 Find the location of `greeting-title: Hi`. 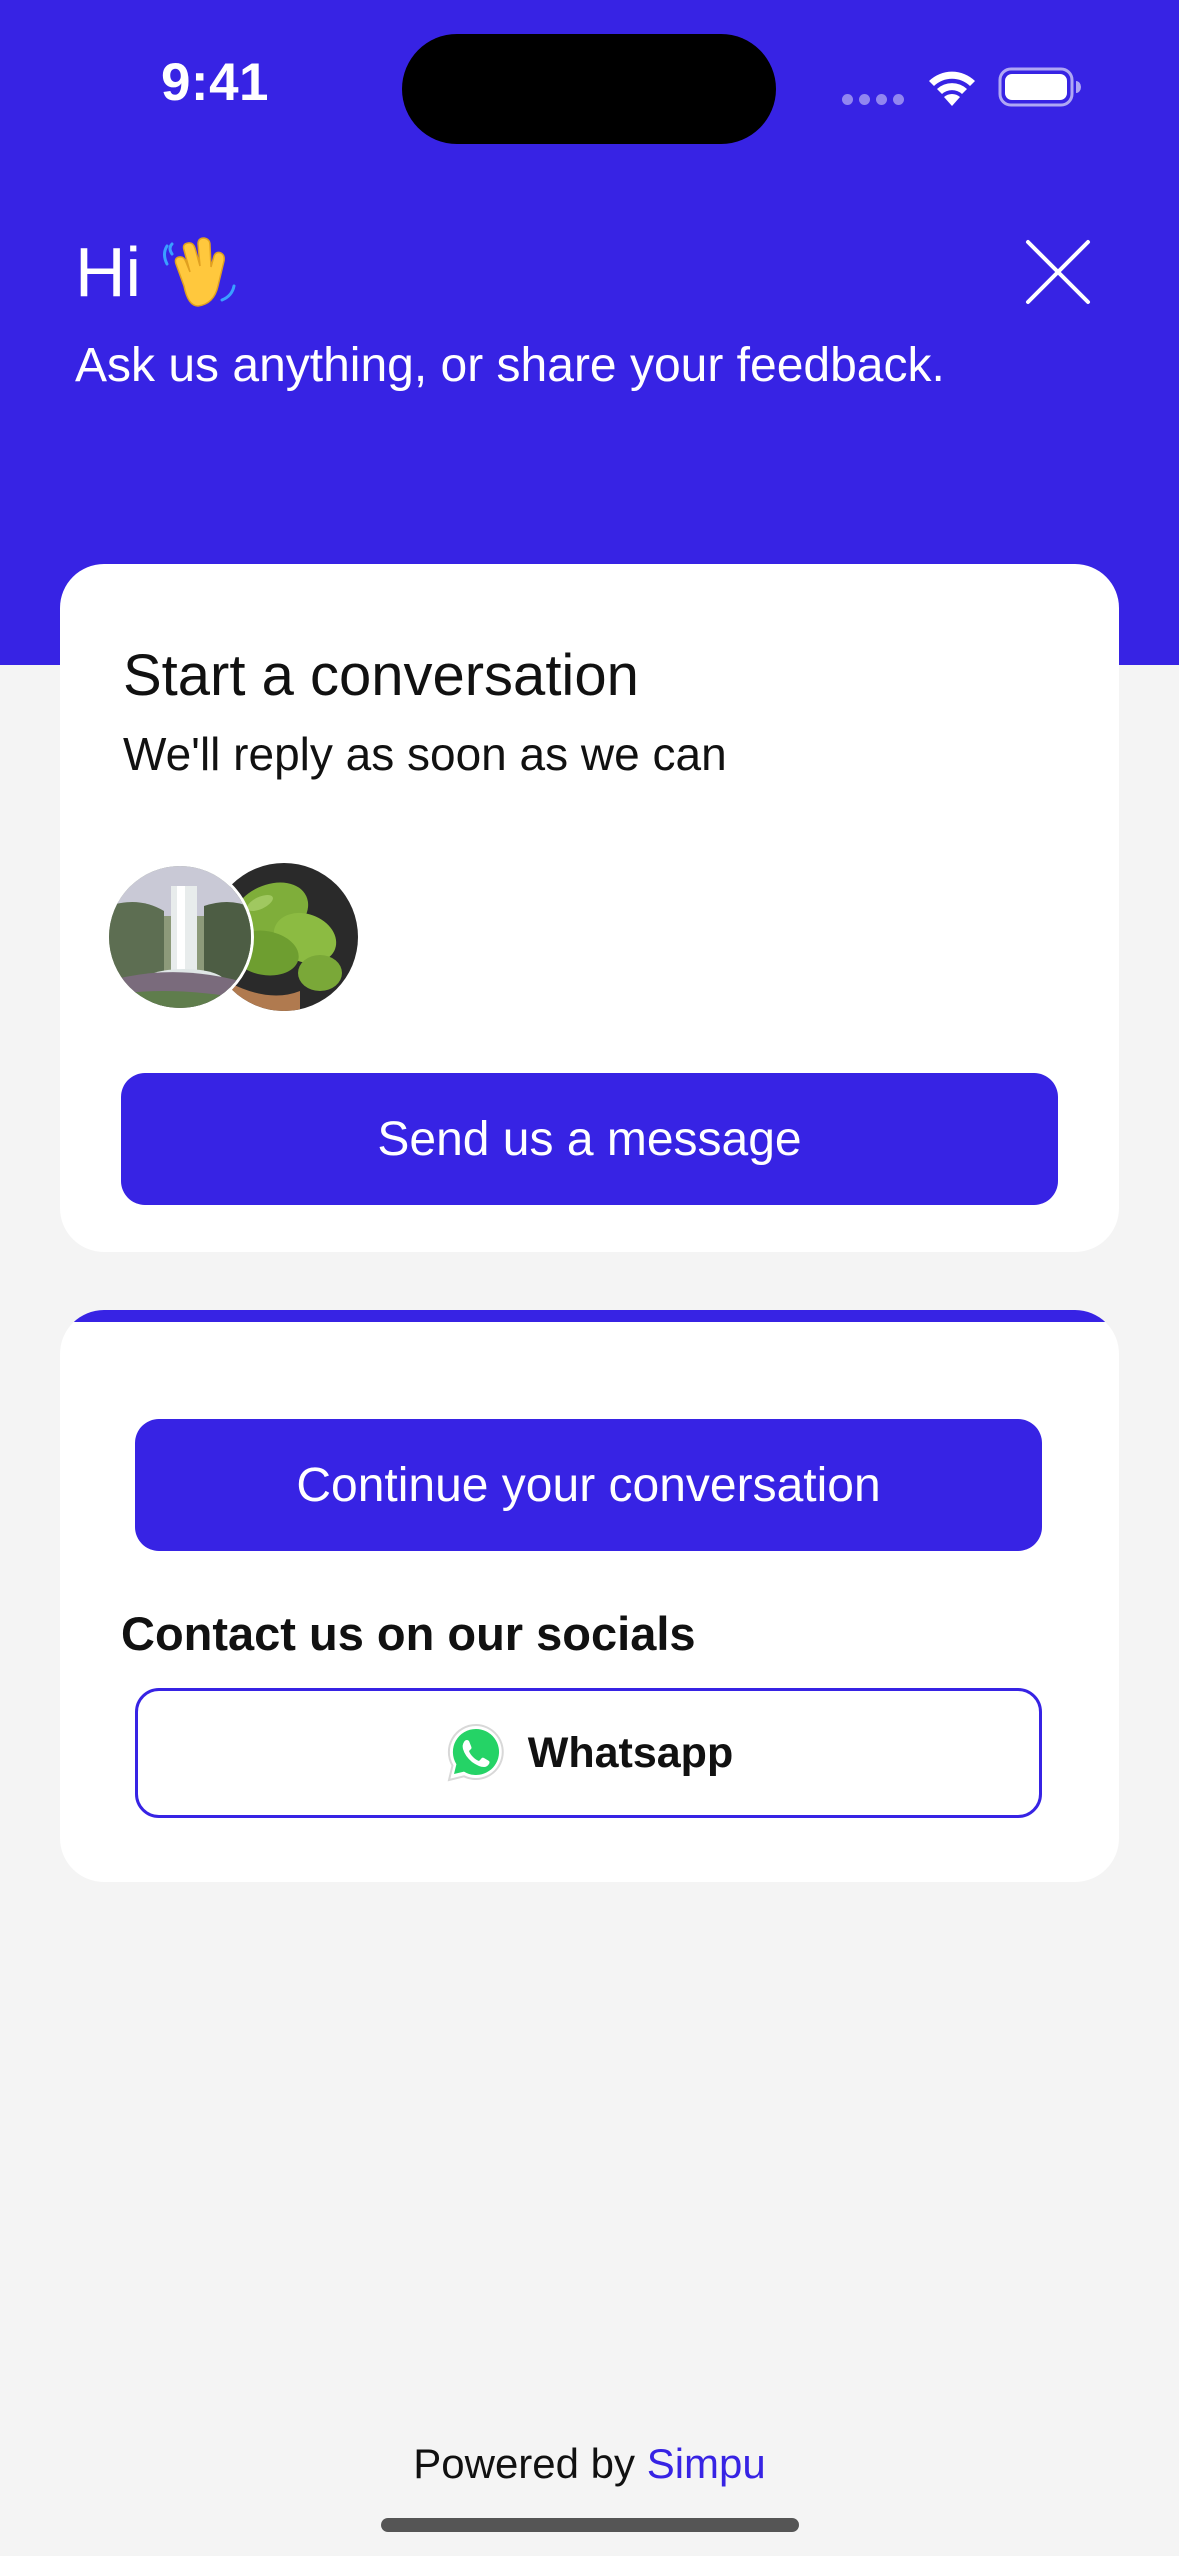

greeting-title: Hi is located at coordinates (108, 272).